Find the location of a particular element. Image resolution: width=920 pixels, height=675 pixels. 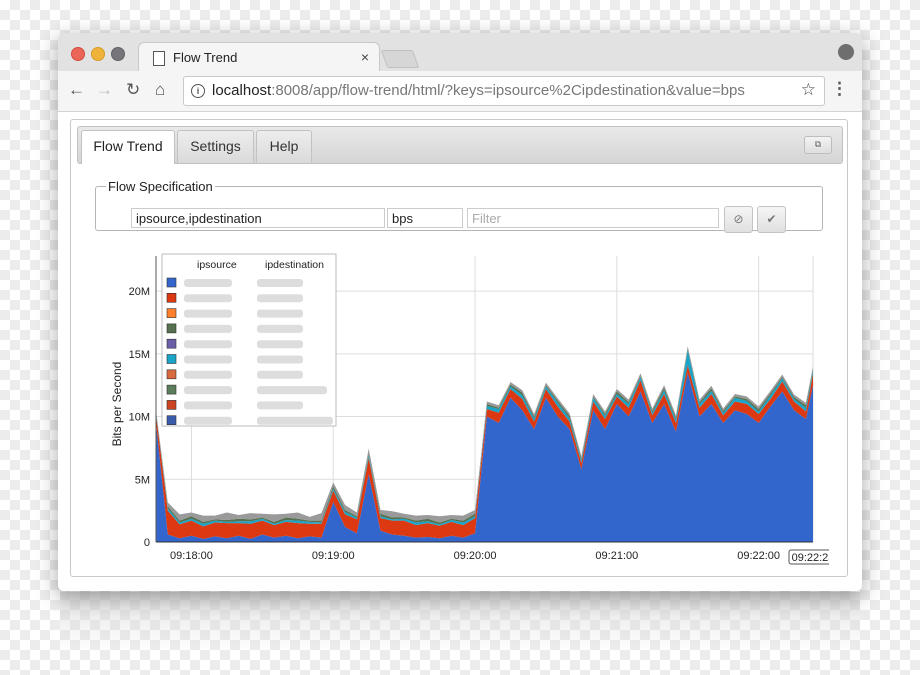

maximize-window-button is located at coordinates (118, 54).